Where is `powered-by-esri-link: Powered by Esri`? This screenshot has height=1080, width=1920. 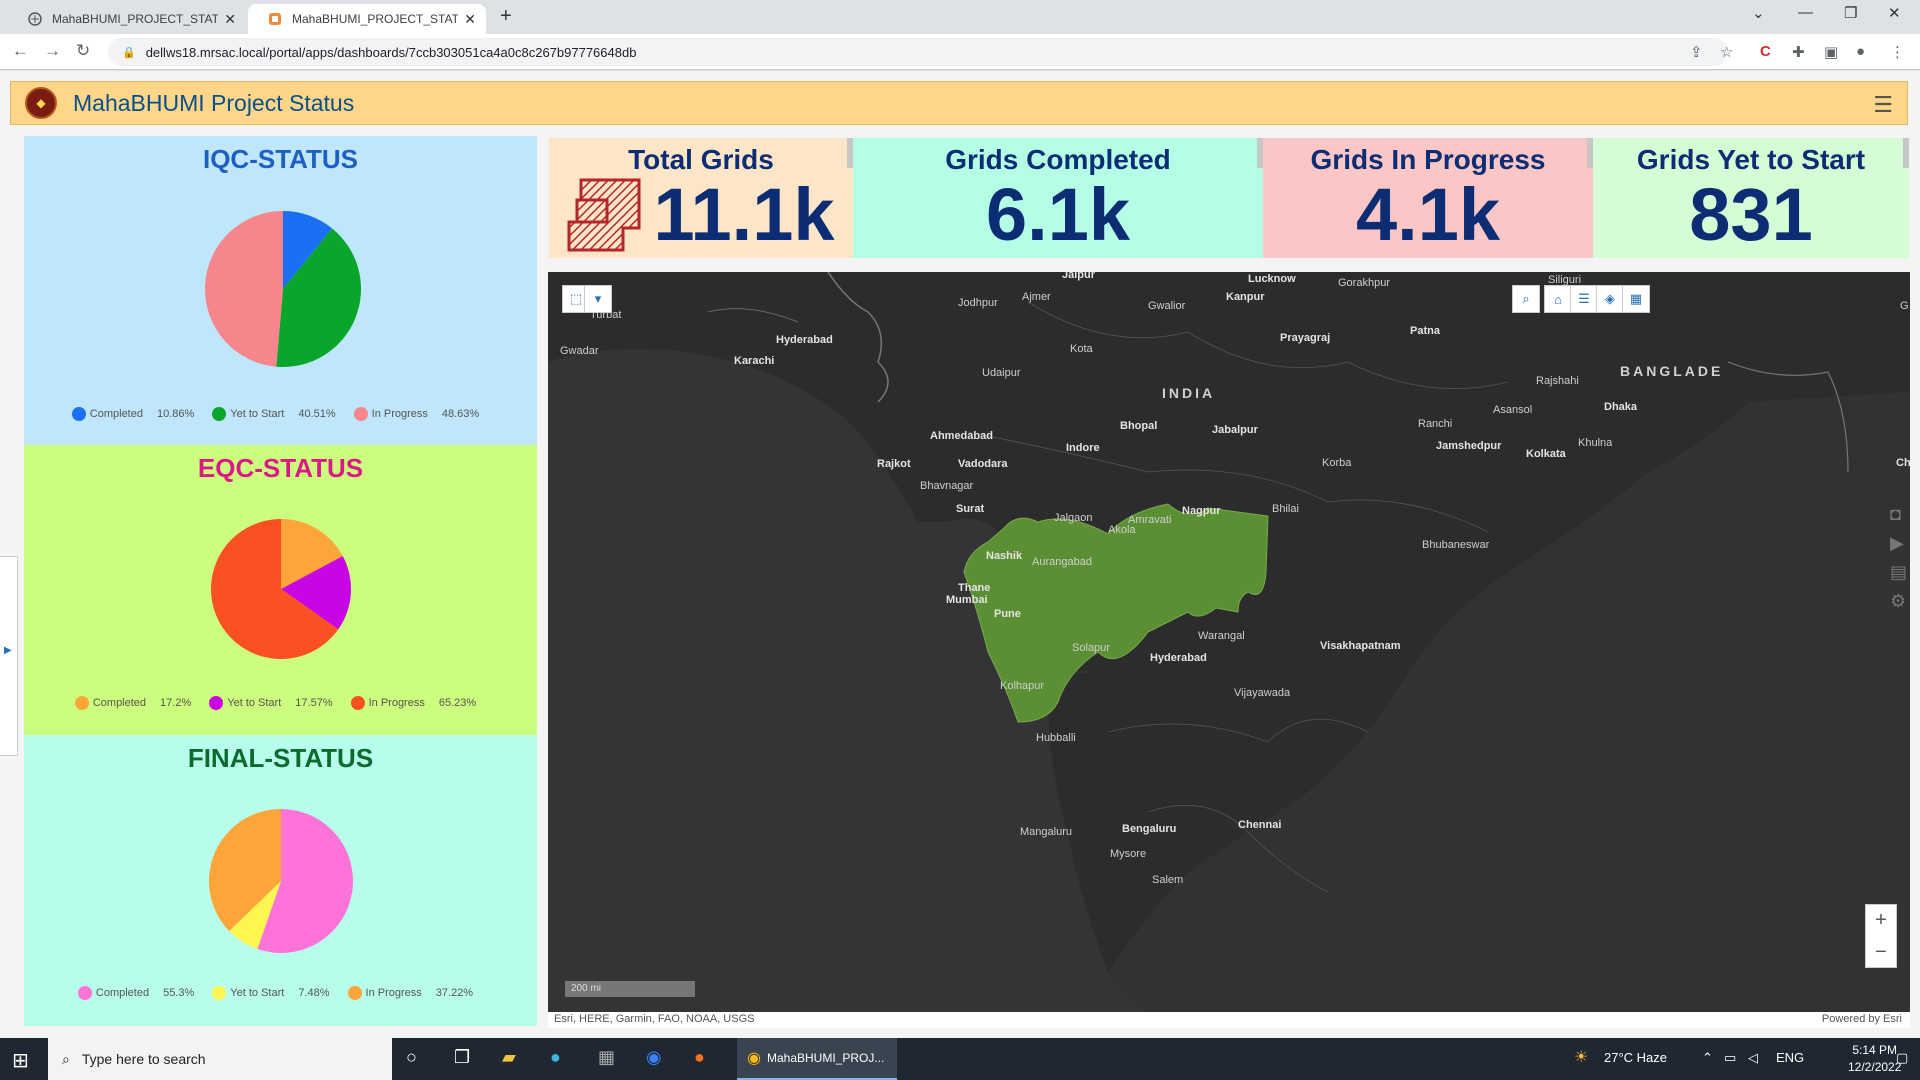
powered-by-esri-link: Powered by Esri is located at coordinates (1862, 1019).